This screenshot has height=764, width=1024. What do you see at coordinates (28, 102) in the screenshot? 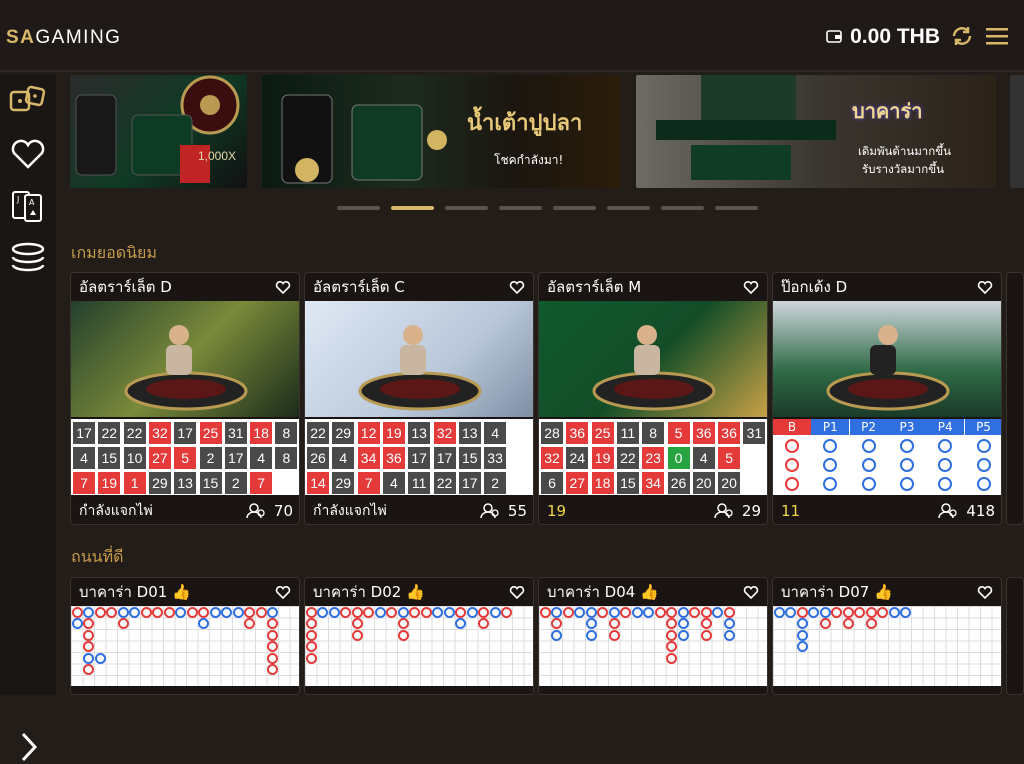
I see `dice-icon` at bounding box center [28, 102].